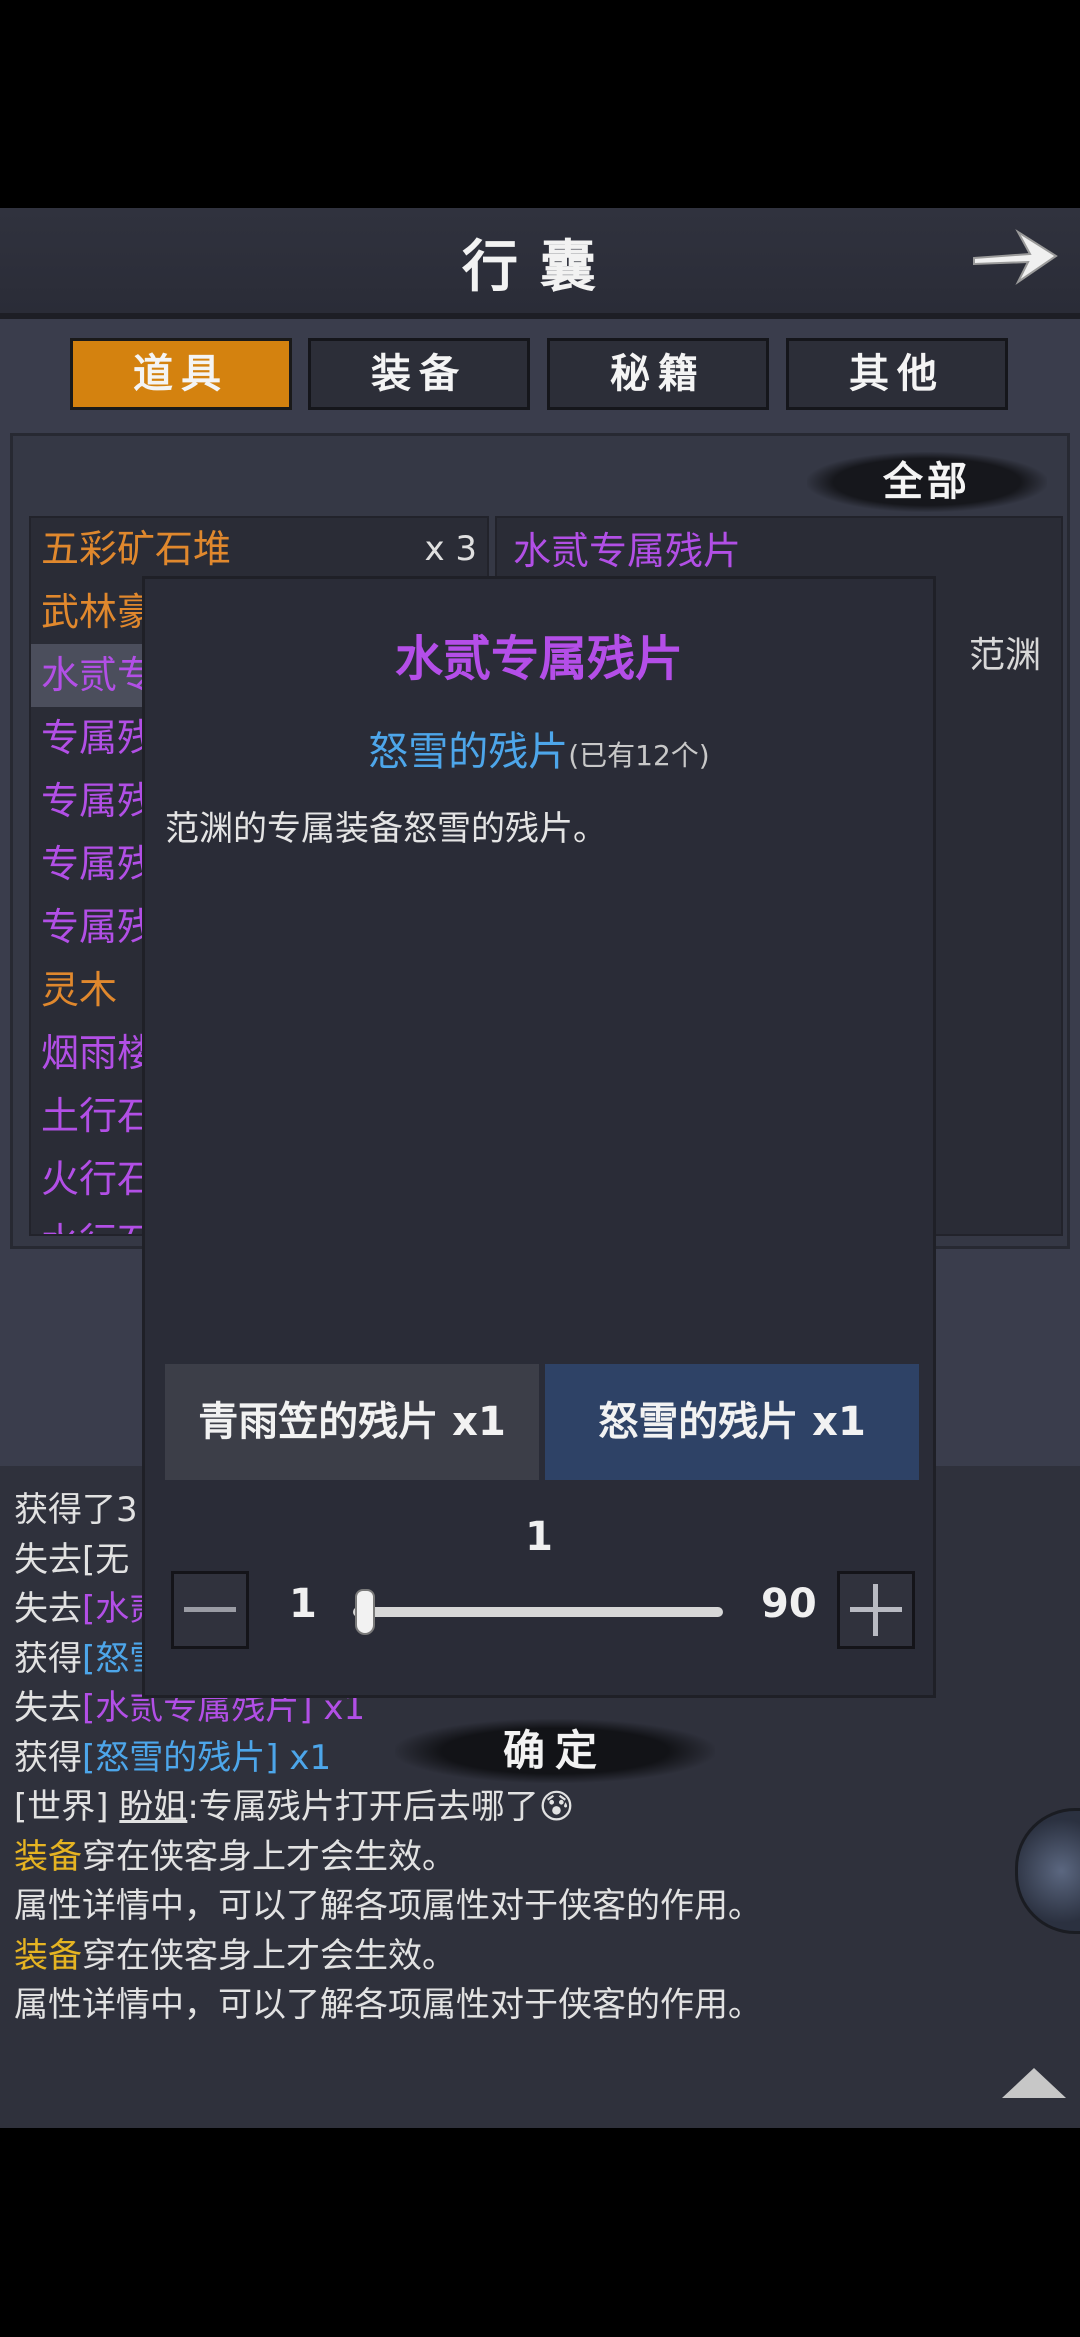  I want to click on item-name: 灵木, so click(79, 990).